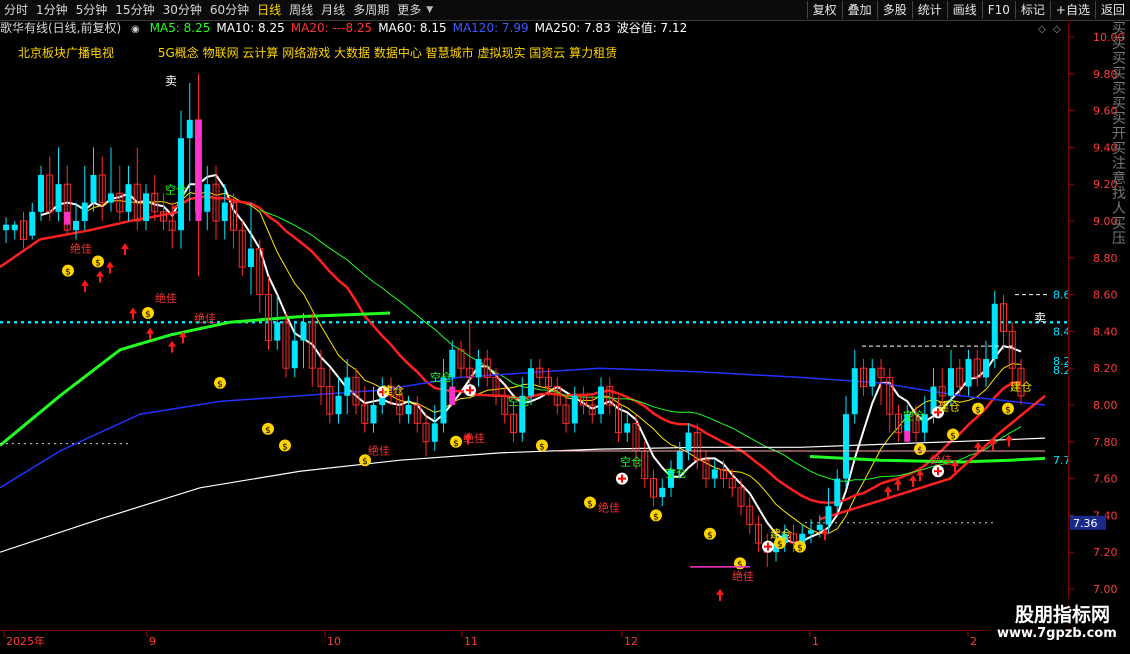  I want to click on chevron-down-icon: ▼, so click(429, 10).